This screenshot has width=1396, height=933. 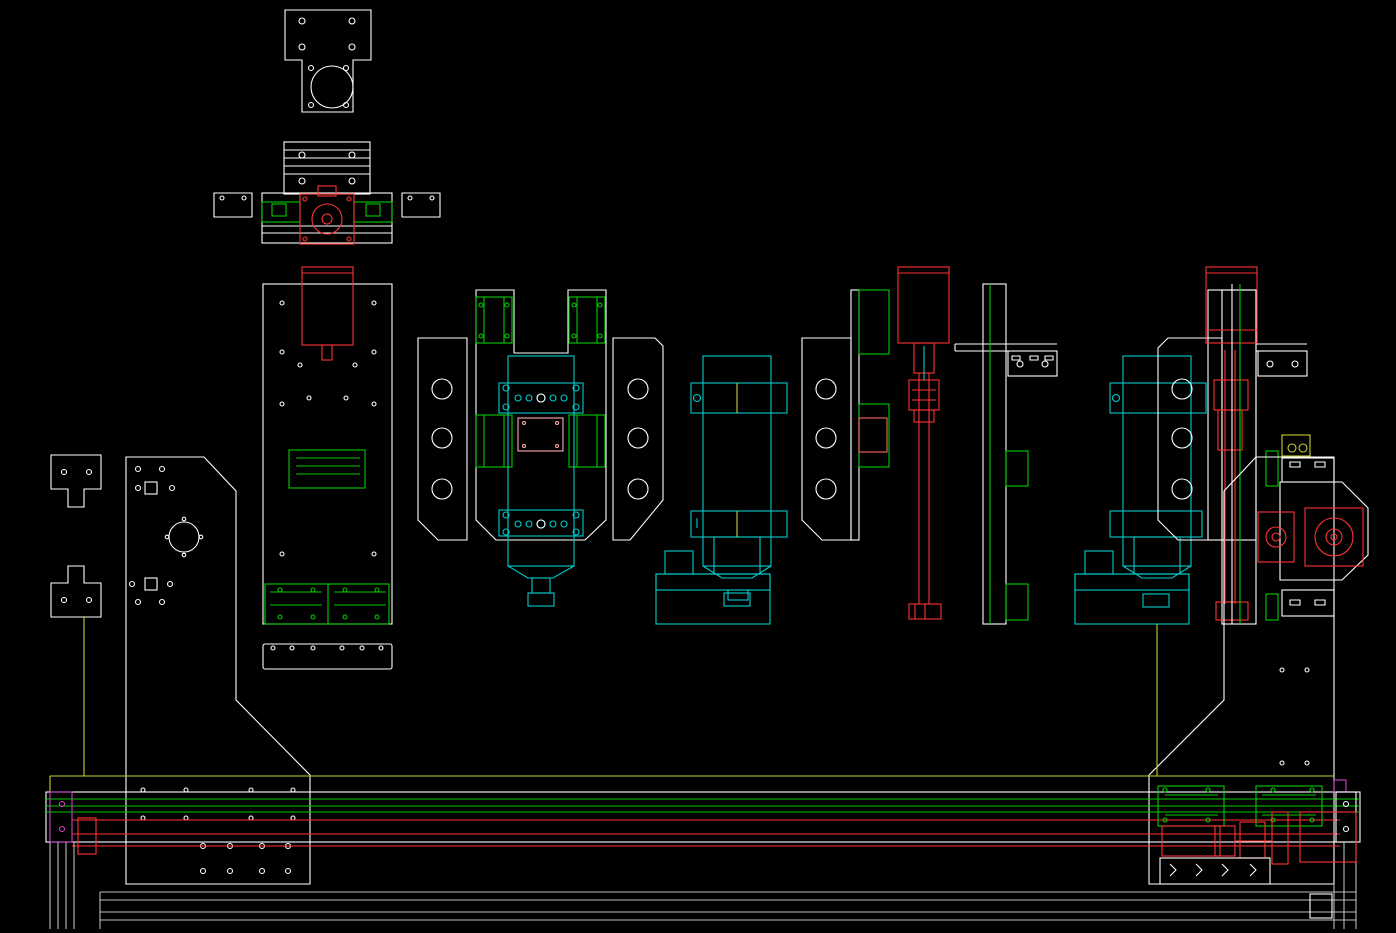 What do you see at coordinates (703, 815) in the screenshot?
I see `x-axis-base-rails` at bounding box center [703, 815].